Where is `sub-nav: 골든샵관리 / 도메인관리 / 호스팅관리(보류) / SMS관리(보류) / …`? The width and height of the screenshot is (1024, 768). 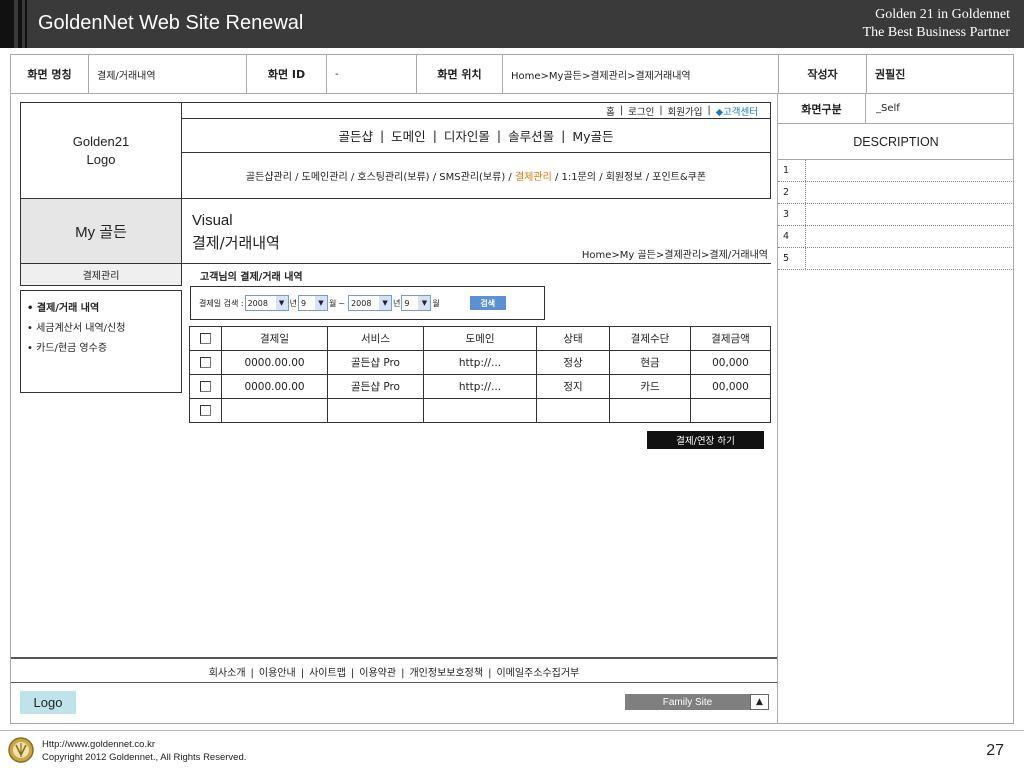
sub-nav: 골든샵관리 / 도메인관리 / 호스팅관리(보류) / SMS관리(보류) / … is located at coordinates (476, 176).